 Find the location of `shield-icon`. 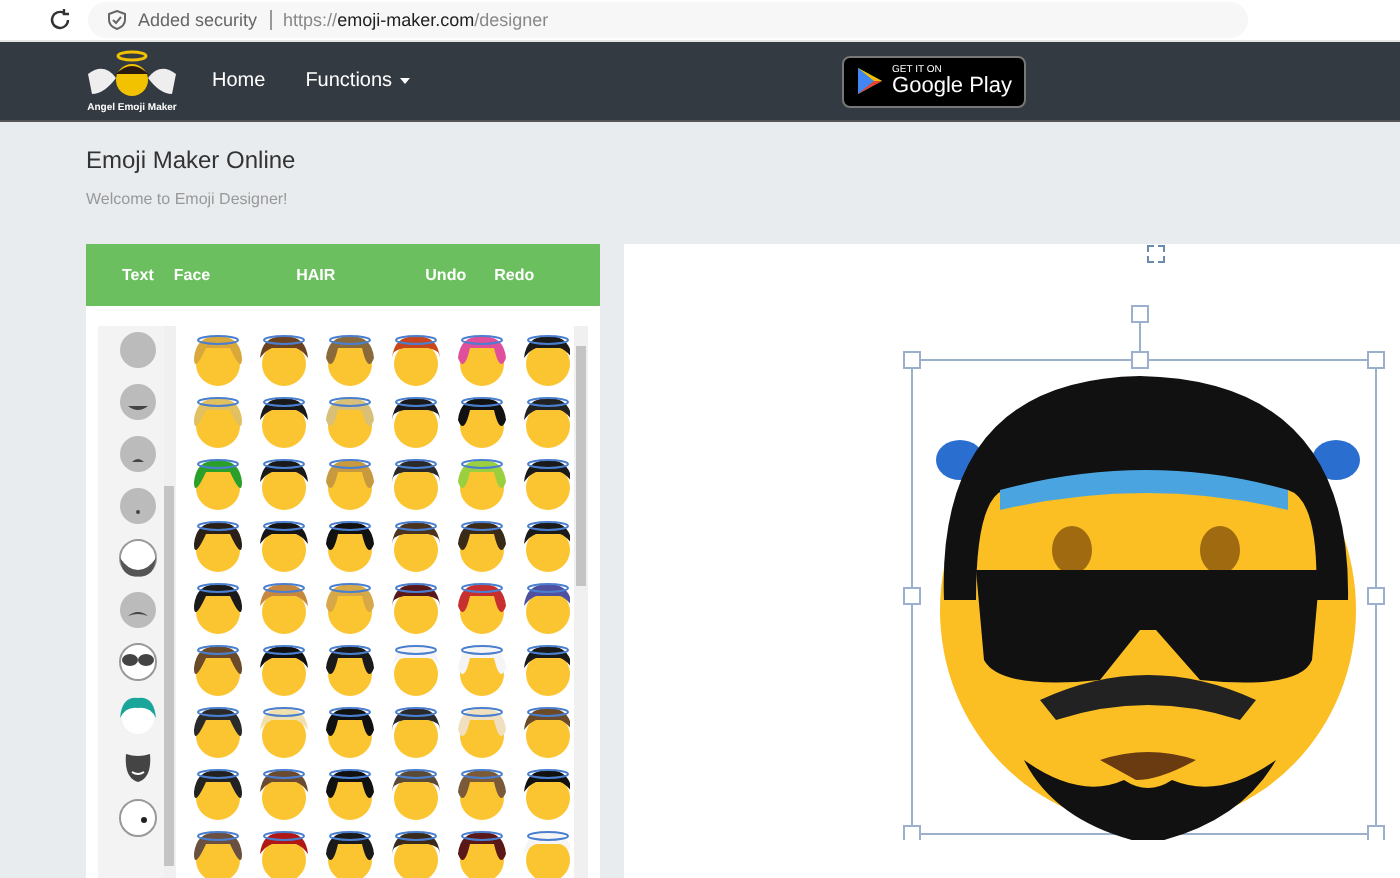

shield-icon is located at coordinates (117, 20).